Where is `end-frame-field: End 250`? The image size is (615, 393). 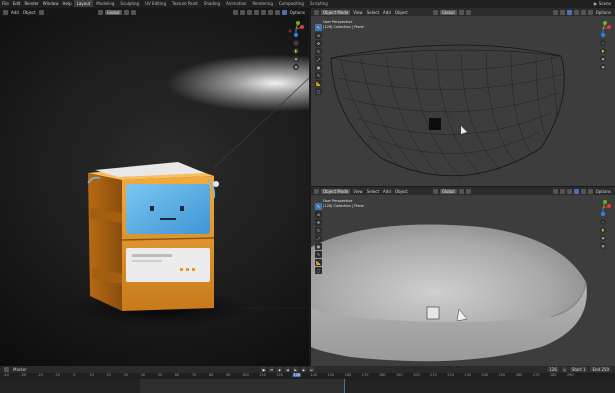 end-frame-field: End 250 is located at coordinates (601, 369).